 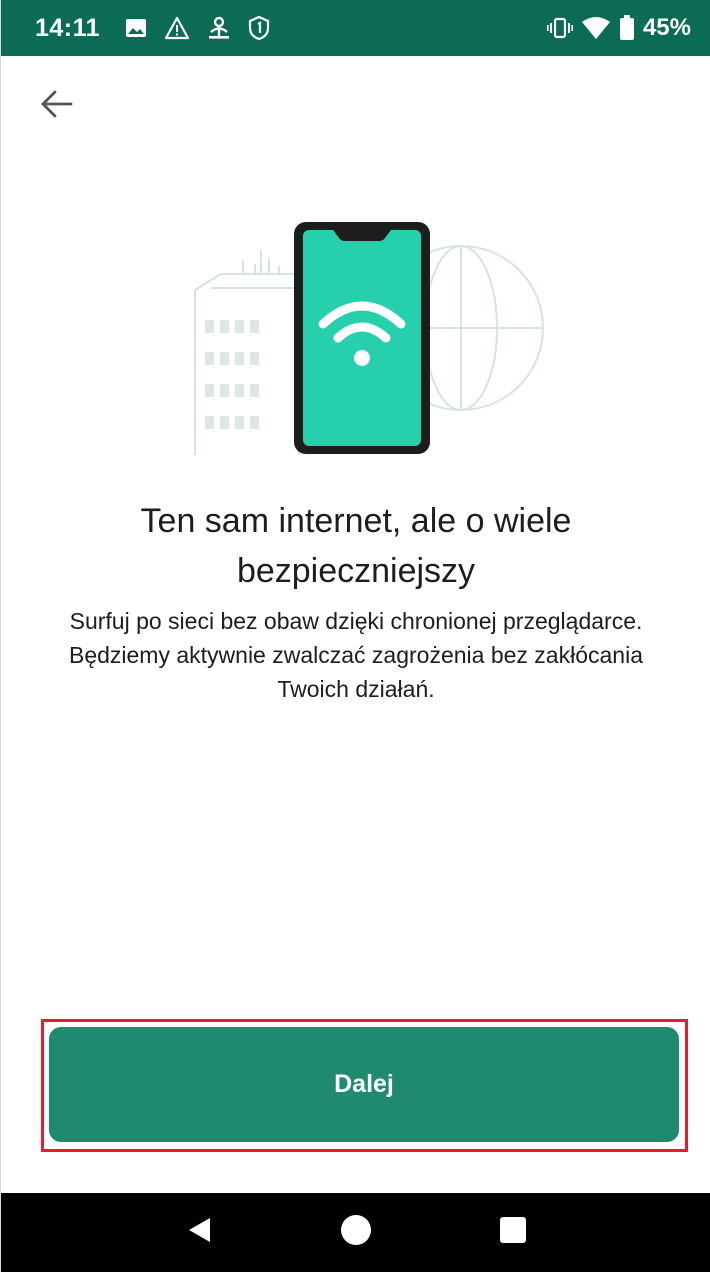 What do you see at coordinates (177, 28) in the screenshot?
I see `warning-icon` at bounding box center [177, 28].